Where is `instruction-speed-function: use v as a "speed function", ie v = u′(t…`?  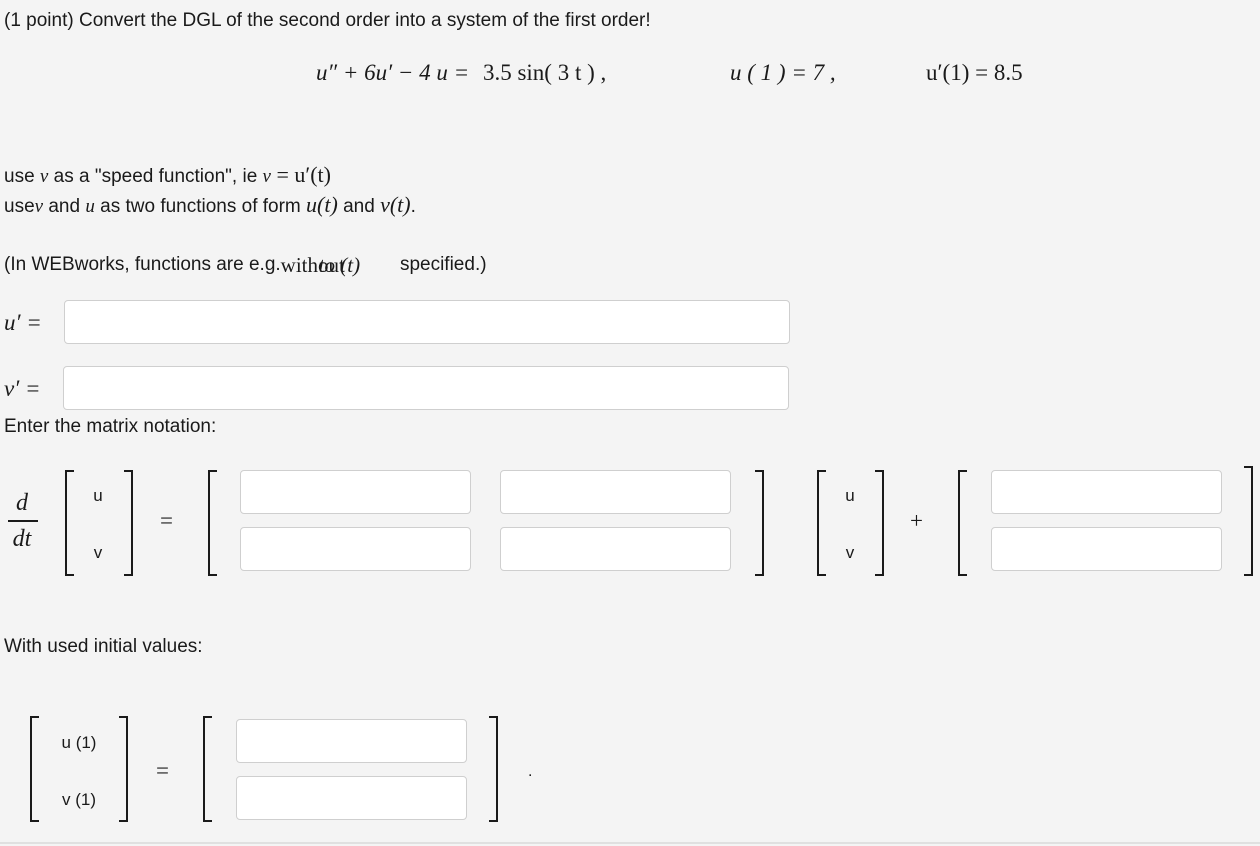 instruction-speed-function: use v as a "speed function", ie v = u′(t… is located at coordinates (167, 176).